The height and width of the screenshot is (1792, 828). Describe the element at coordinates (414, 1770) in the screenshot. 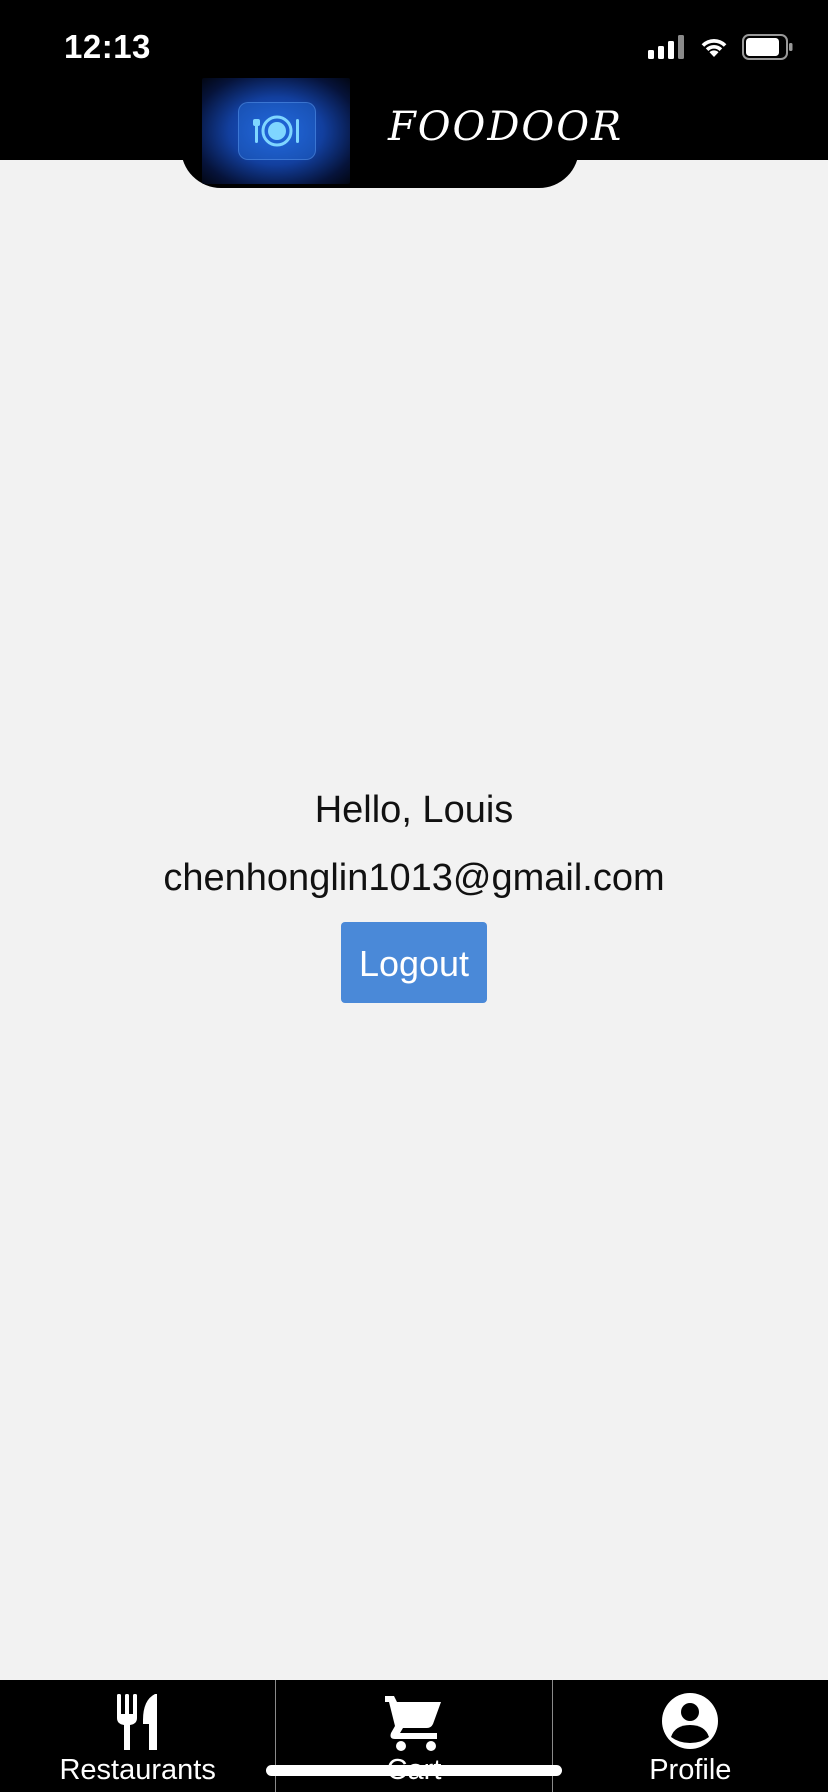

I see `home-indicator` at that location.